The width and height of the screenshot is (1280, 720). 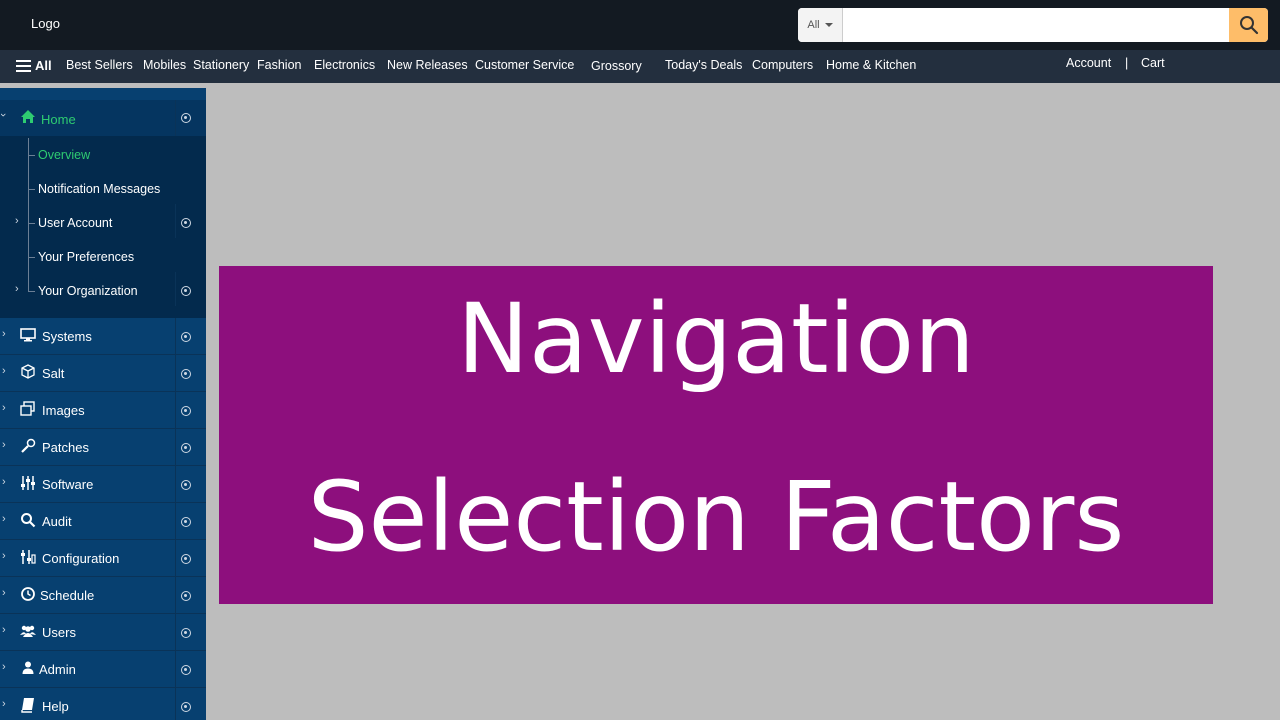 I want to click on all-menu-label: All, so click(x=43, y=65).